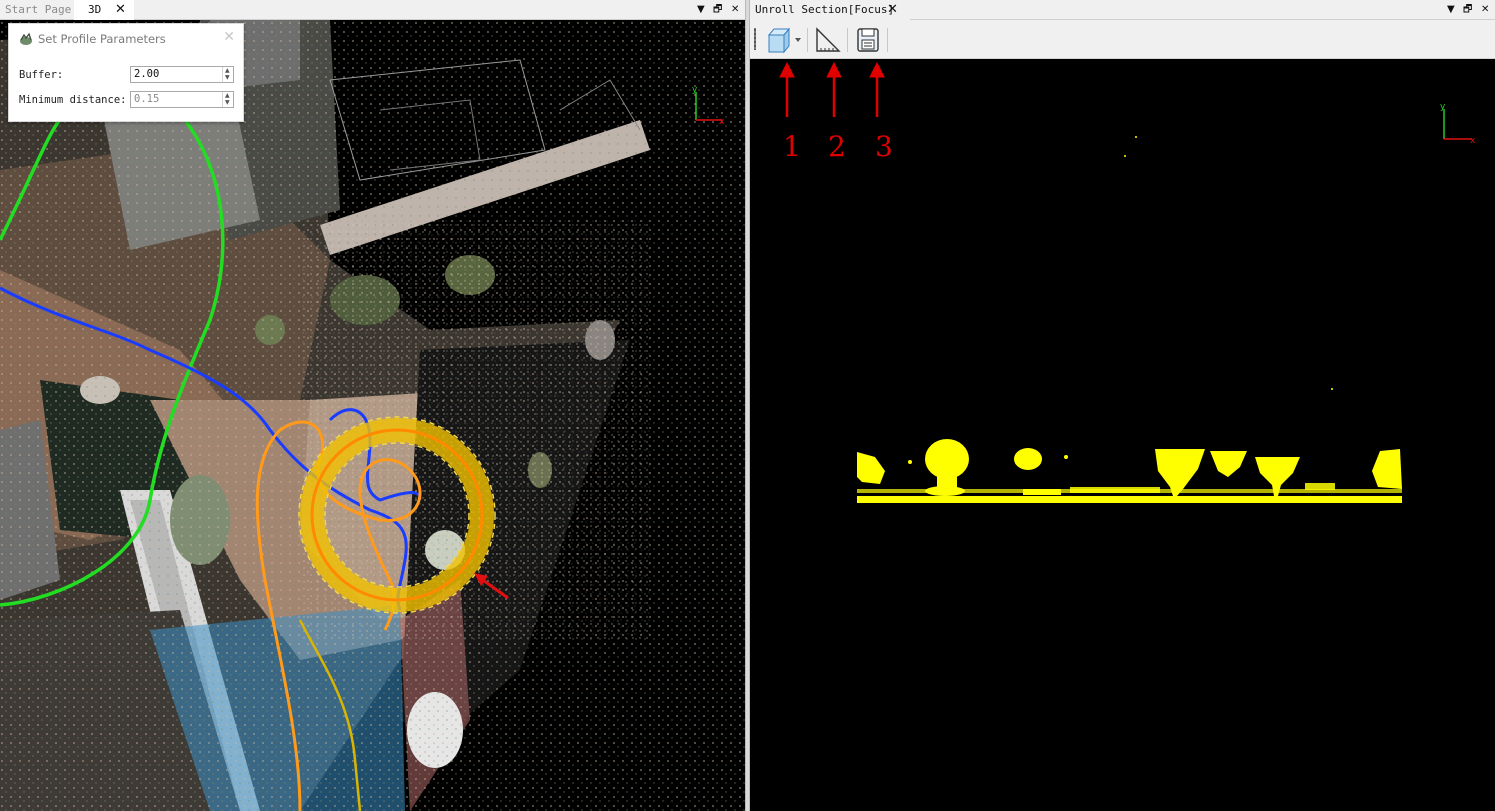 This screenshot has width=1495, height=811. What do you see at coordinates (735, 10) in the screenshot?
I see `left-pane-close-icon: ✕` at bounding box center [735, 10].